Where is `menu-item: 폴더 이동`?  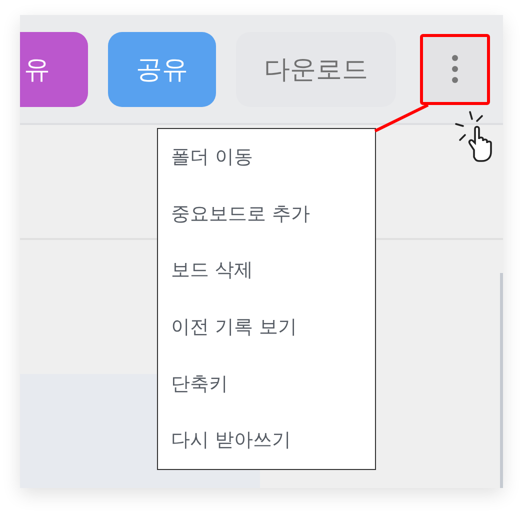 menu-item: 폴더 이동 is located at coordinates (212, 157).